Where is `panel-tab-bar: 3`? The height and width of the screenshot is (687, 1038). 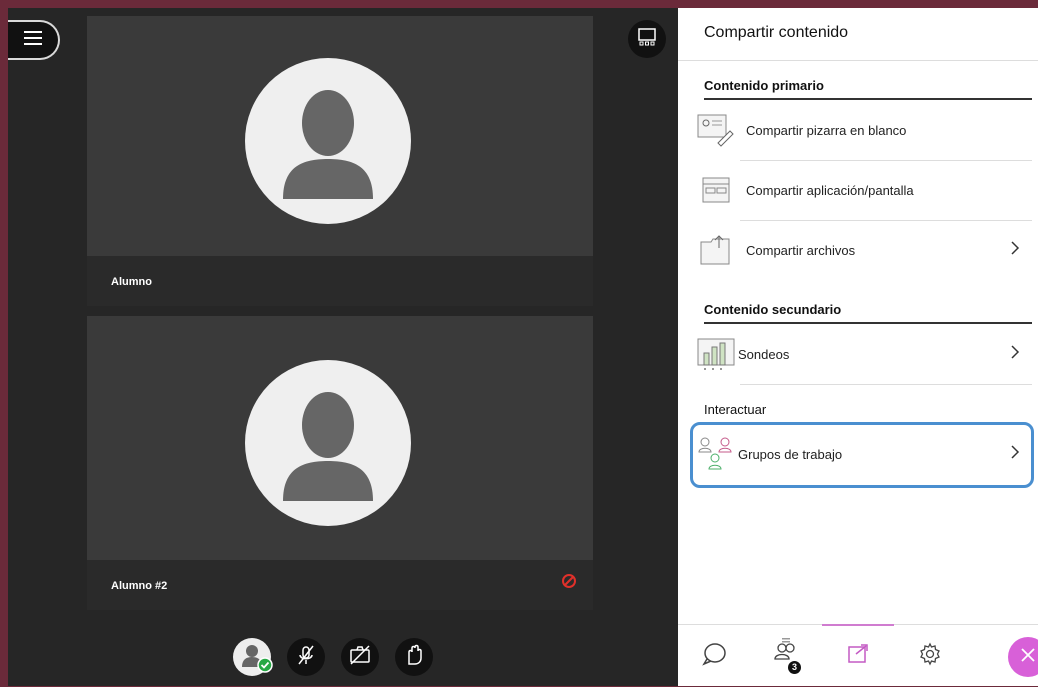 panel-tab-bar: 3 is located at coordinates (858, 655).